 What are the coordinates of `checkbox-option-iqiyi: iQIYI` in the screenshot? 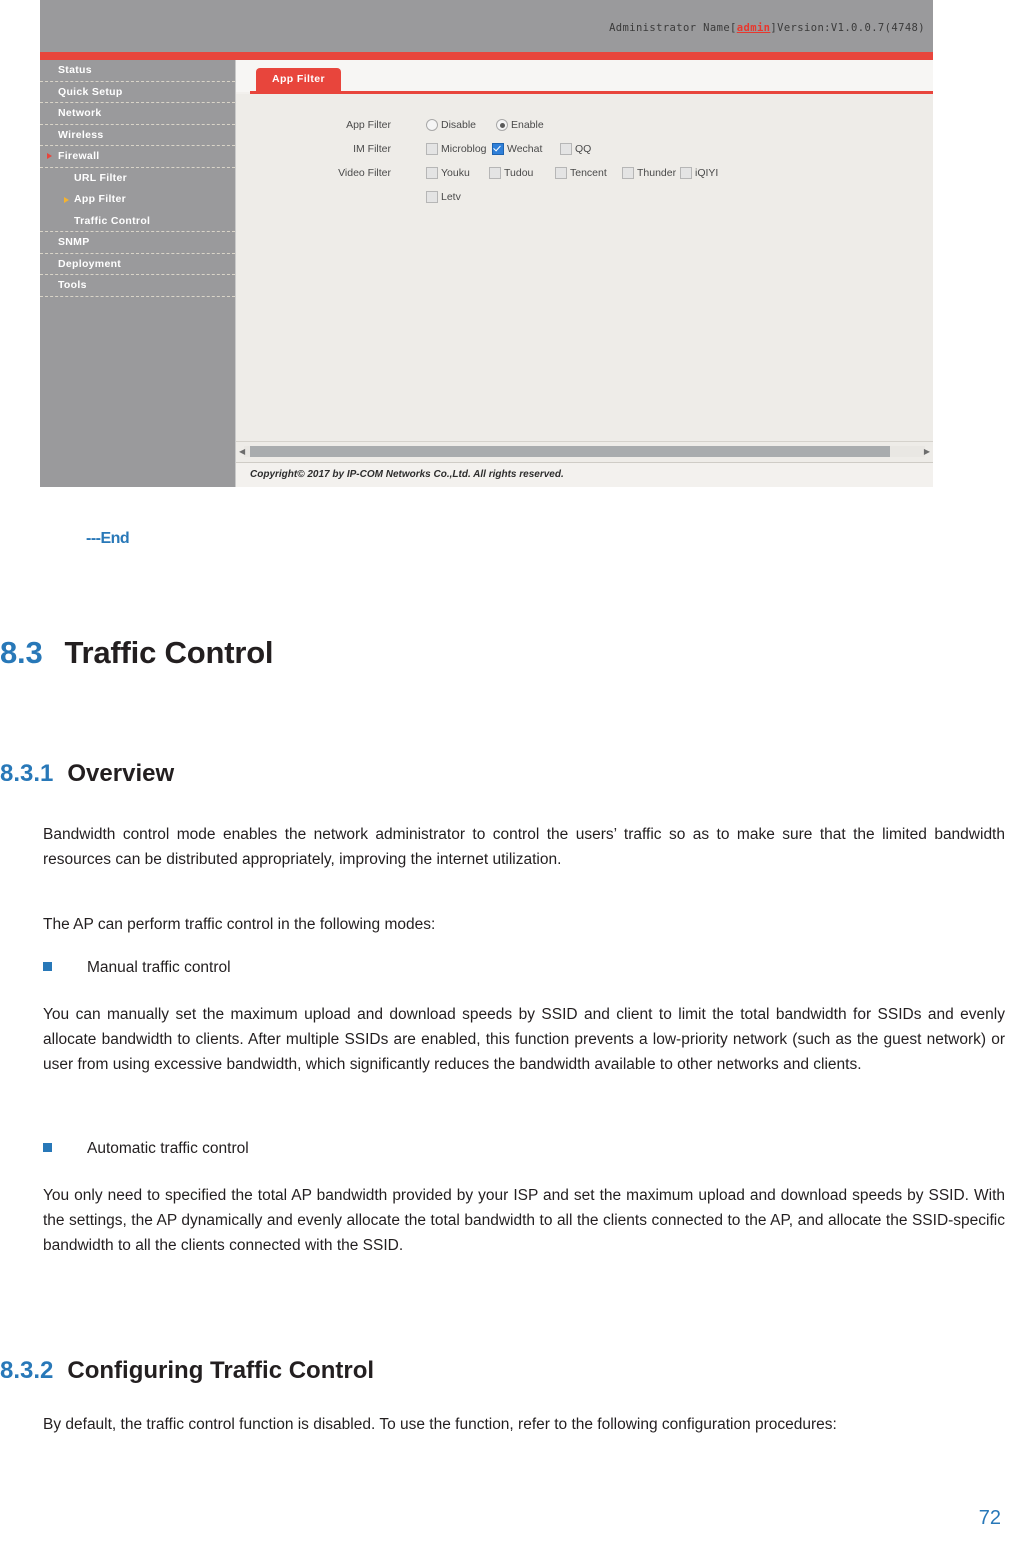 It's located at (699, 173).